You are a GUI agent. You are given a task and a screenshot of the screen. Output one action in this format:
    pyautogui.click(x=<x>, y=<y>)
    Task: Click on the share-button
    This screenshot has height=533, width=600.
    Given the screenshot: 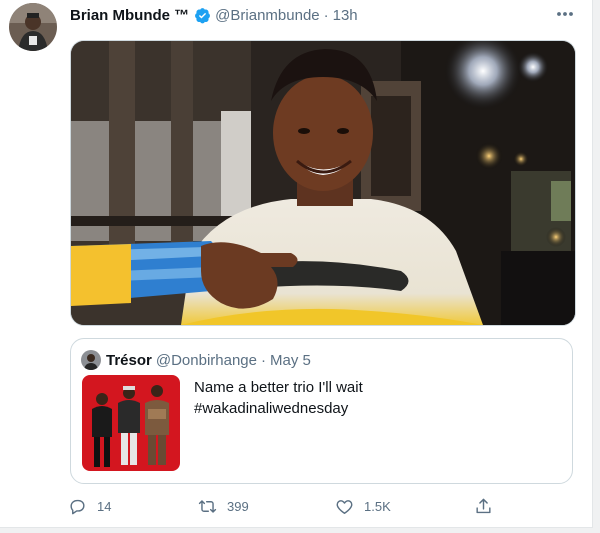 What is the action you would take?
    pyautogui.click(x=488, y=506)
    